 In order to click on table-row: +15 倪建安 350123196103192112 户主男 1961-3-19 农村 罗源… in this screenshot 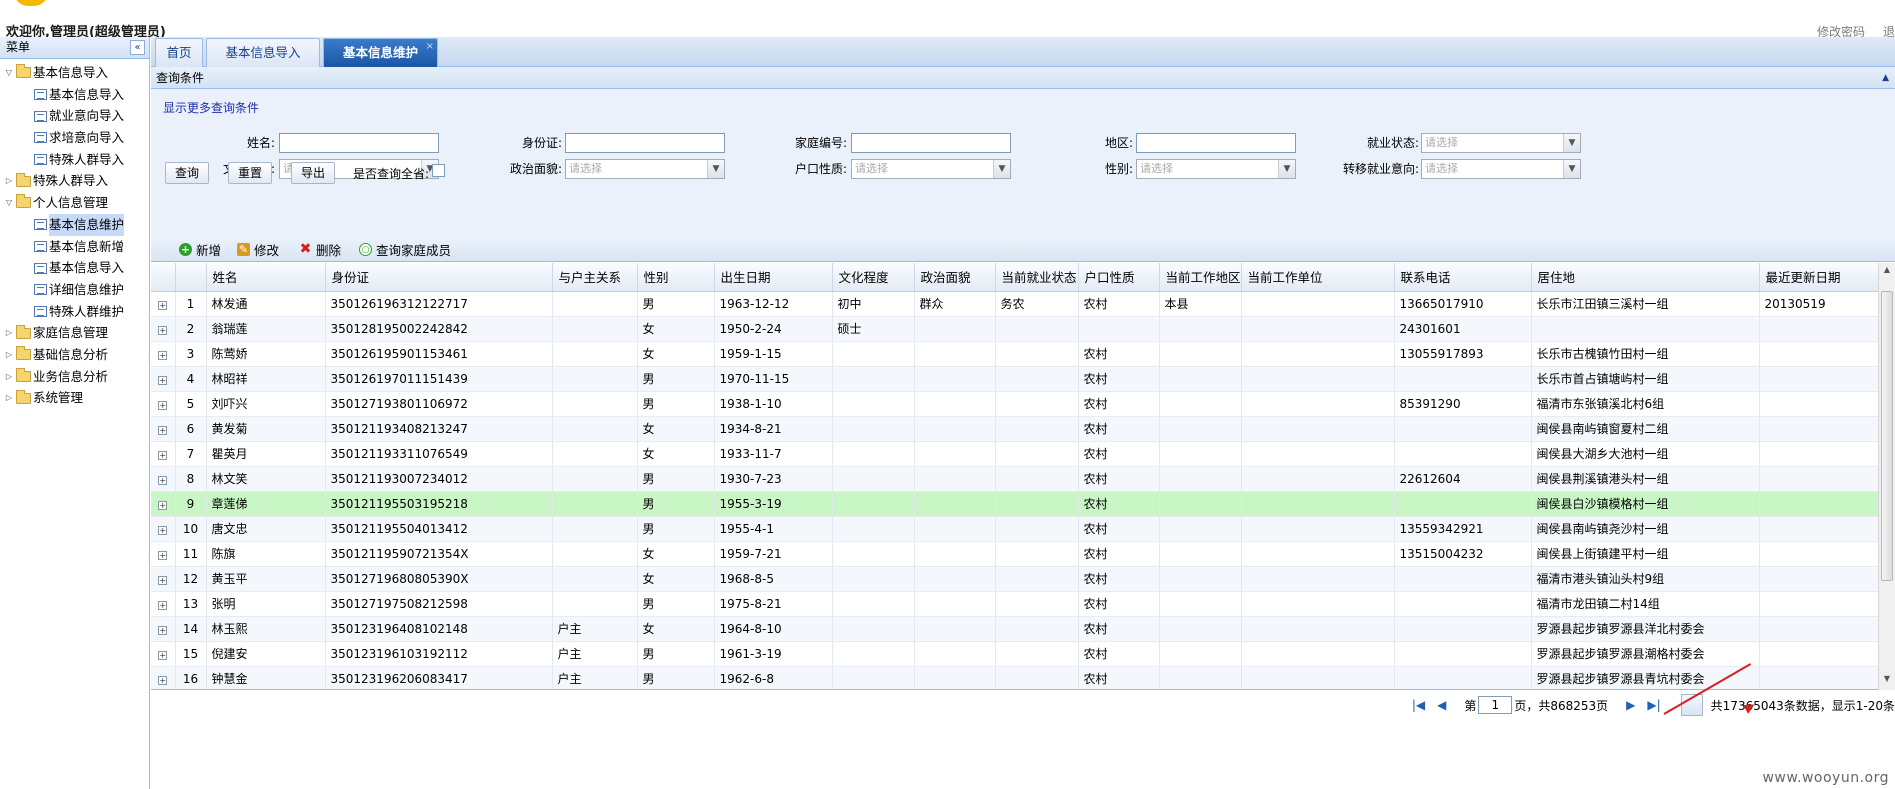, I will do `click(1015, 654)`.